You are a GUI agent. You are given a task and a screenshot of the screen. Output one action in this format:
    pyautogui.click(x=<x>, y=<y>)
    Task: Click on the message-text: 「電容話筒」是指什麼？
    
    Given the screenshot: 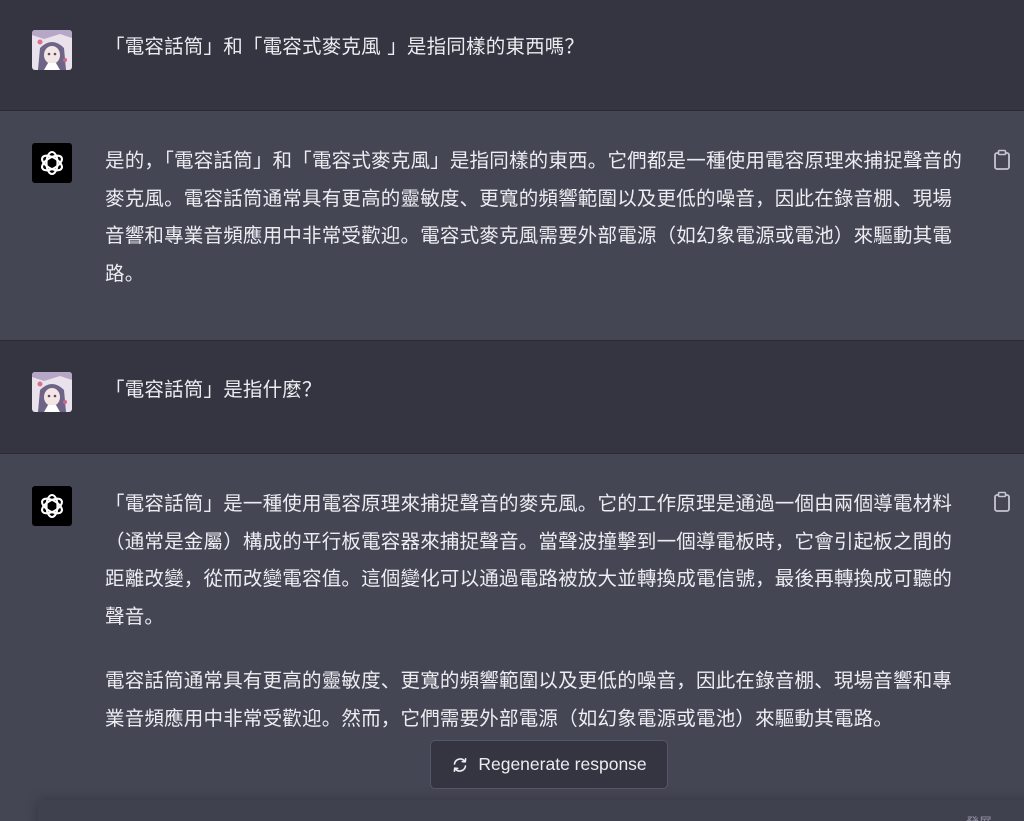 What is the action you would take?
    pyautogui.click(x=535, y=390)
    